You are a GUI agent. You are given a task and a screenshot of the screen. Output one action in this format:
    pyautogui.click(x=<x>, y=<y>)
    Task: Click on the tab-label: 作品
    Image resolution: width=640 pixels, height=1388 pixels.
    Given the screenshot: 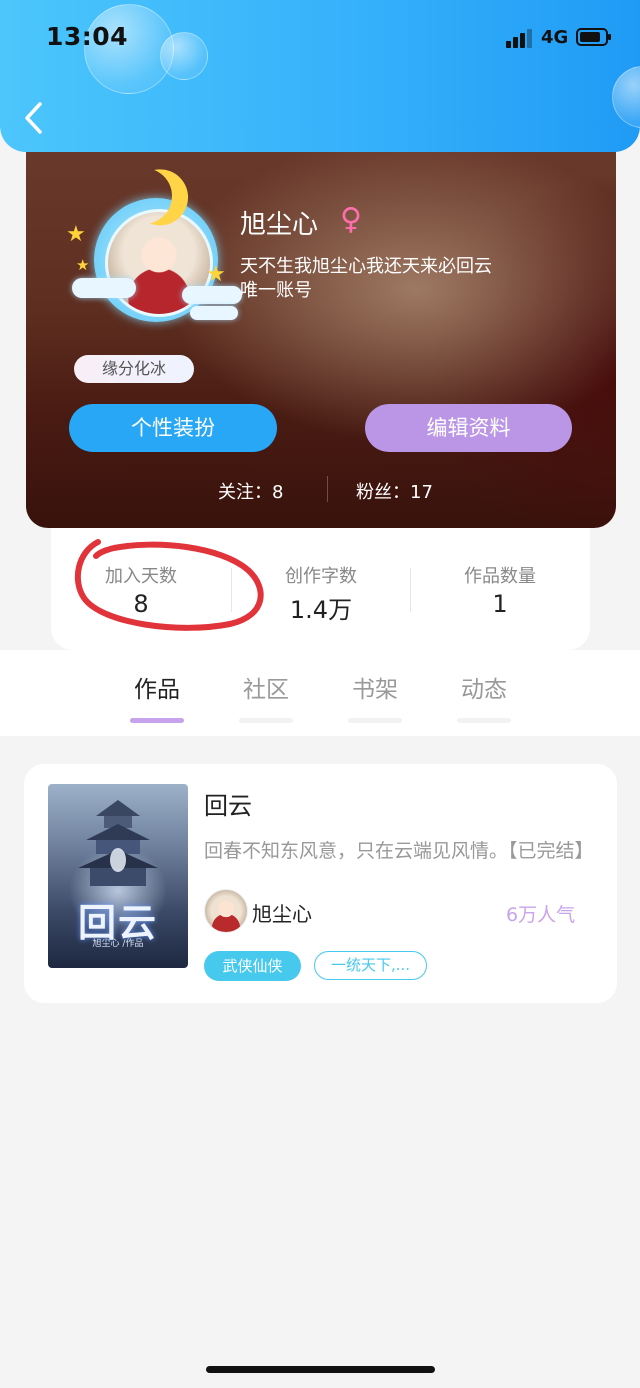 What is the action you would take?
    pyautogui.click(x=157, y=690)
    